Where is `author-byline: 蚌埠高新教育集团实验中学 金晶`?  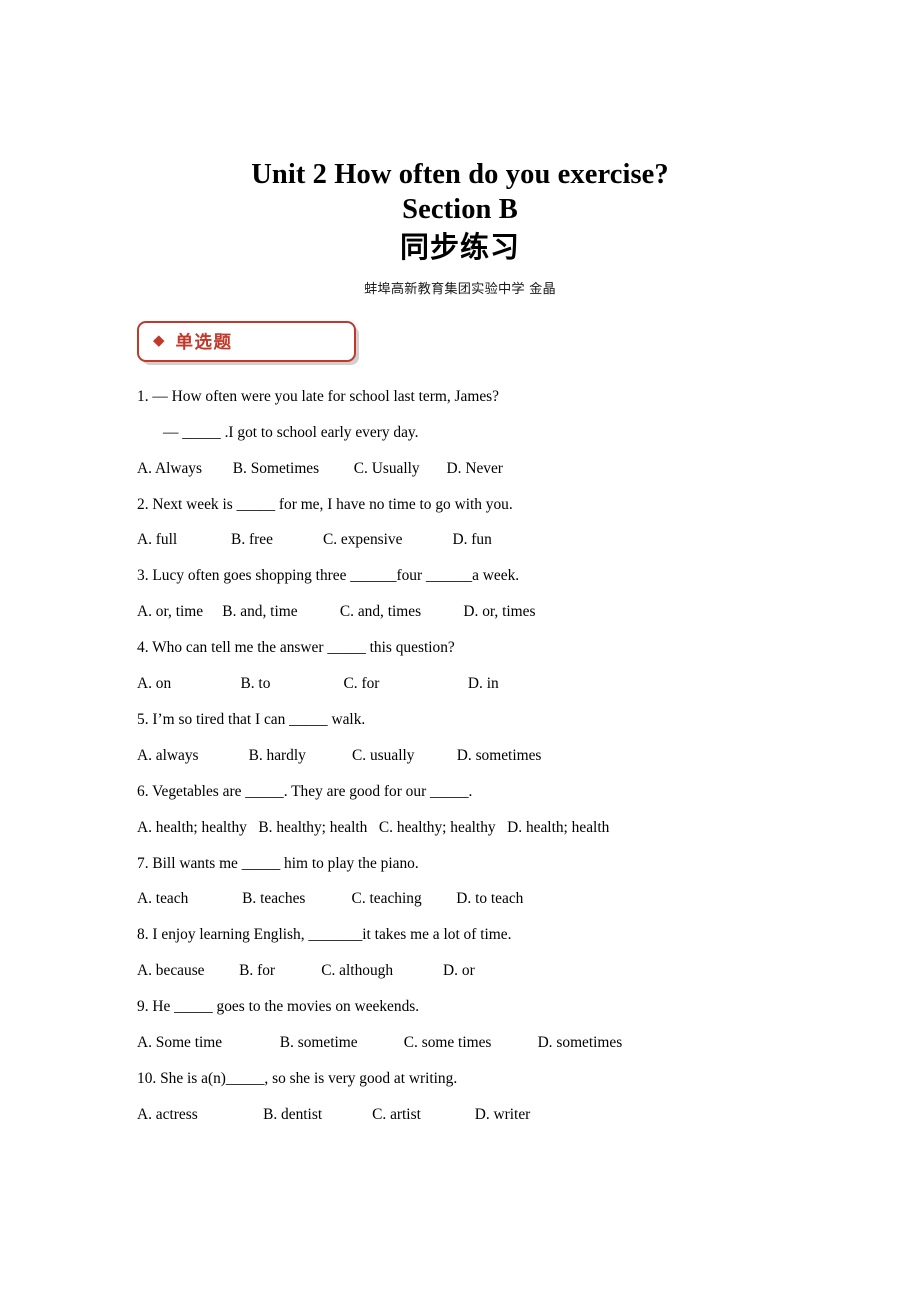 author-byline: 蚌埠高新教育集团实验中学 金晶 is located at coordinates (460, 289).